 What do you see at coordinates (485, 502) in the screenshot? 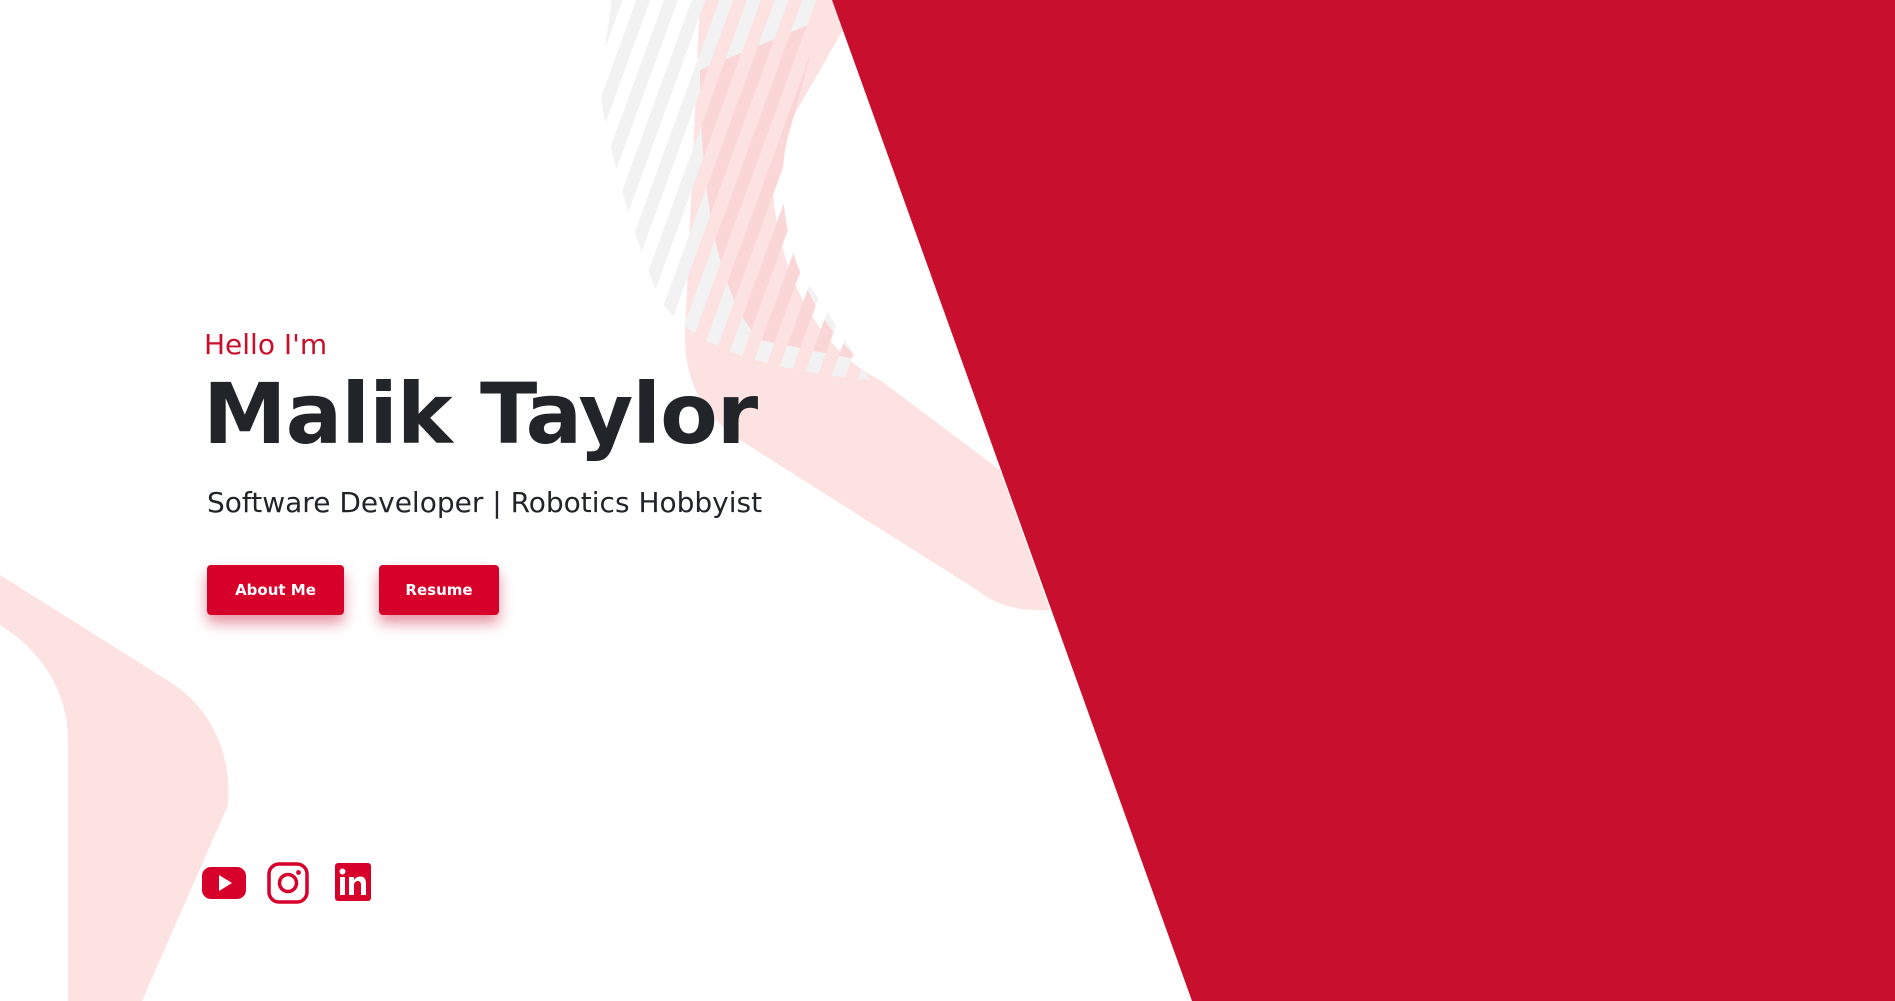
I see `tagline-text: Software Developer | Robotics Hobbyist` at bounding box center [485, 502].